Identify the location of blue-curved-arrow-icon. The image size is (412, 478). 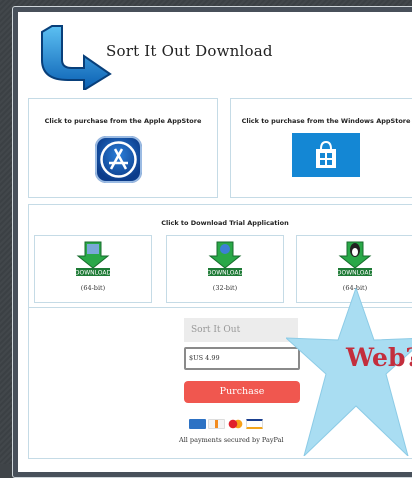
(76, 57).